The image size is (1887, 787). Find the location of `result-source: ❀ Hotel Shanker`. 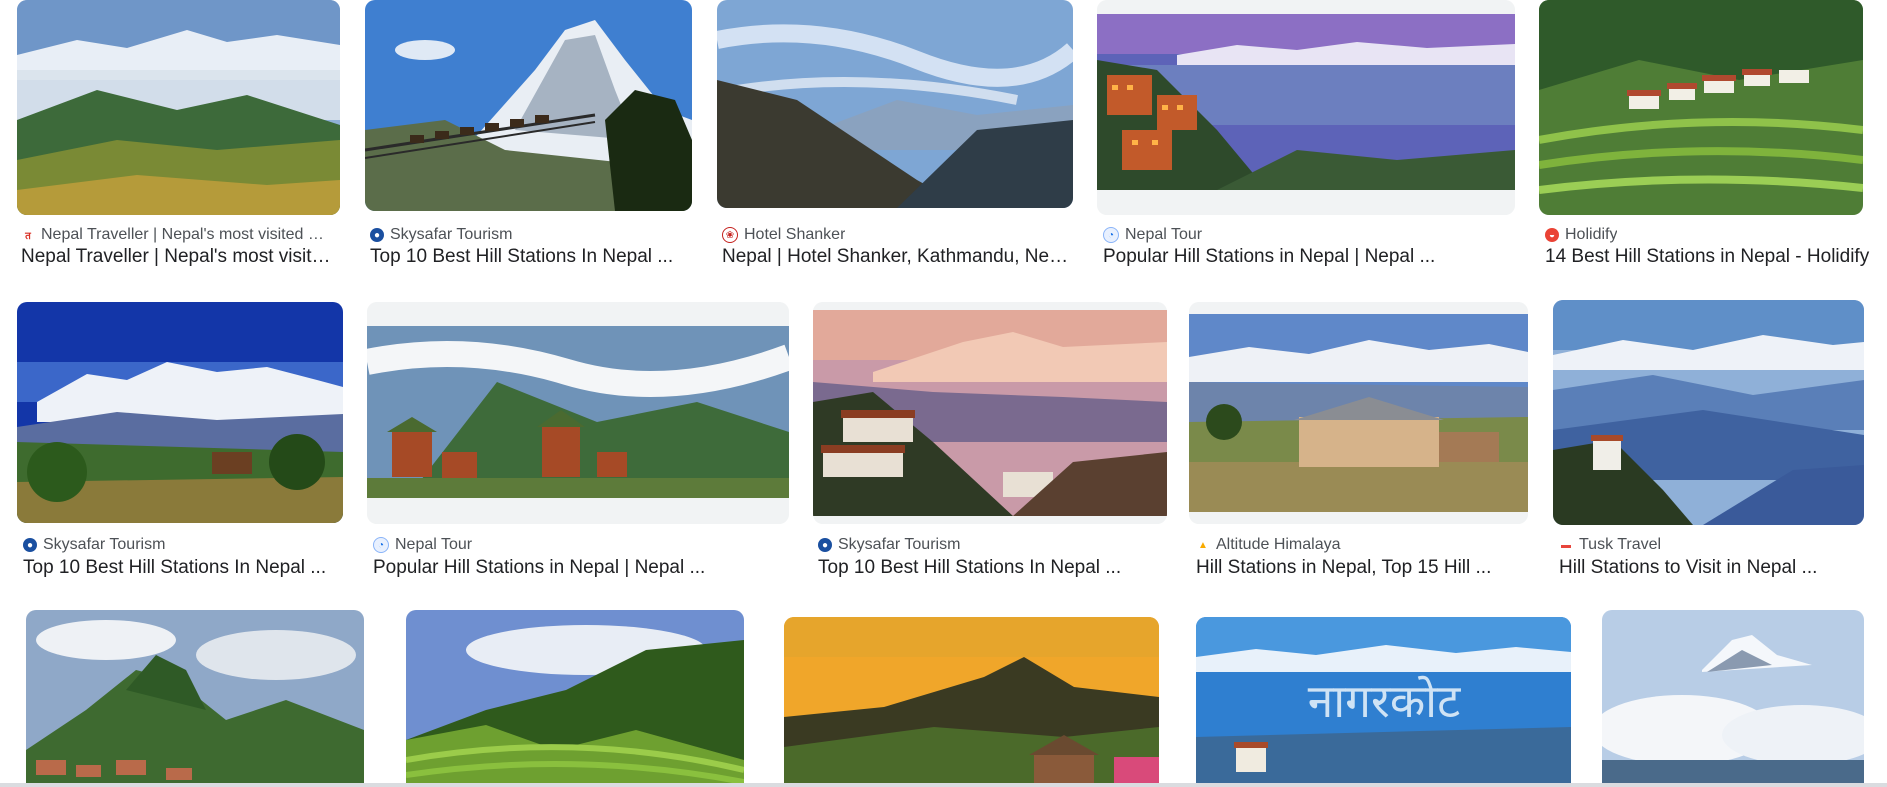

result-source: ❀ Hotel Shanker is located at coordinates (892, 235).